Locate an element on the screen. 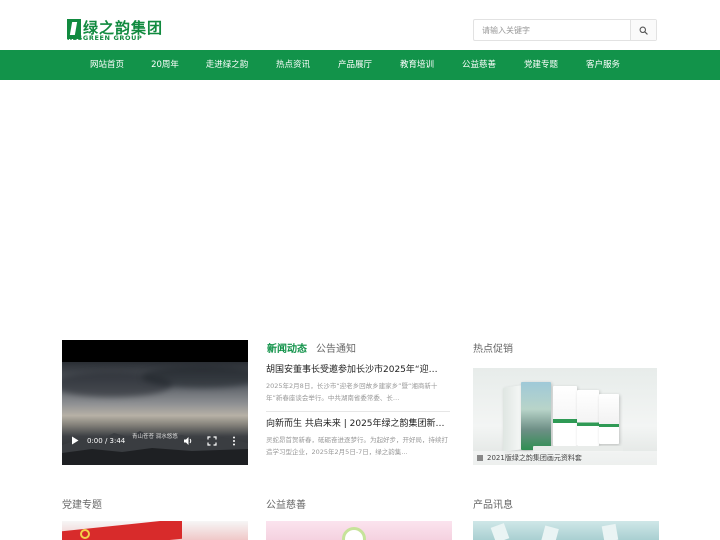  nav-item-party: 党建专题 is located at coordinates (541, 65).